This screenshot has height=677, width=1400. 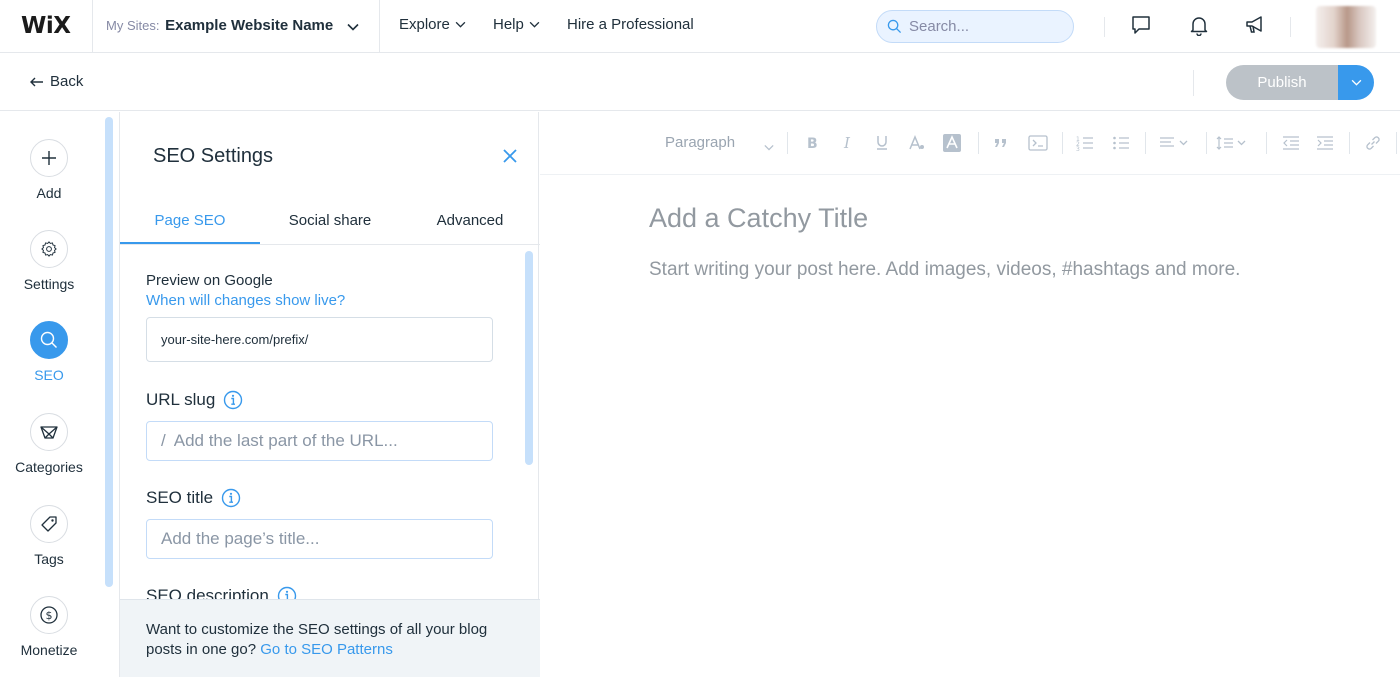 I want to click on avatar, so click(x=1346, y=27).